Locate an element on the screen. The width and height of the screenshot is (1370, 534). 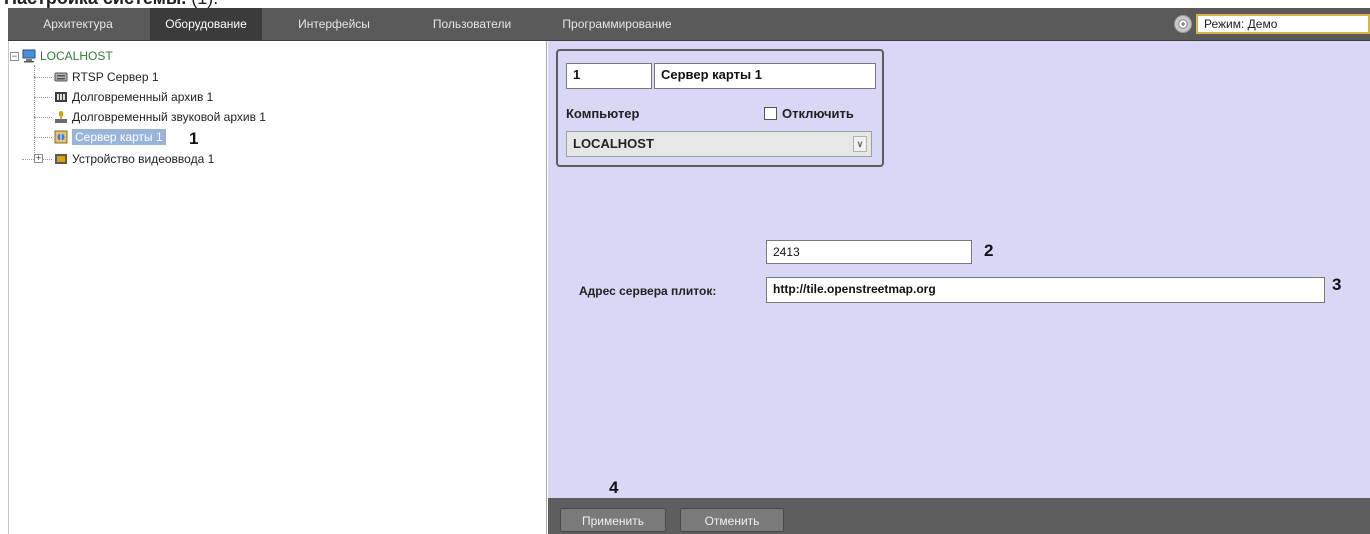
gear-glyph-icon is located at coordinates (1183, 24).